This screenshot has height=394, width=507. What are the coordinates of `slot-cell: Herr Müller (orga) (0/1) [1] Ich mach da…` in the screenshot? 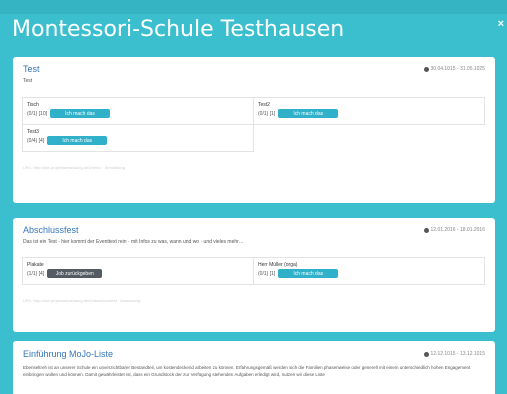 It's located at (369, 271).